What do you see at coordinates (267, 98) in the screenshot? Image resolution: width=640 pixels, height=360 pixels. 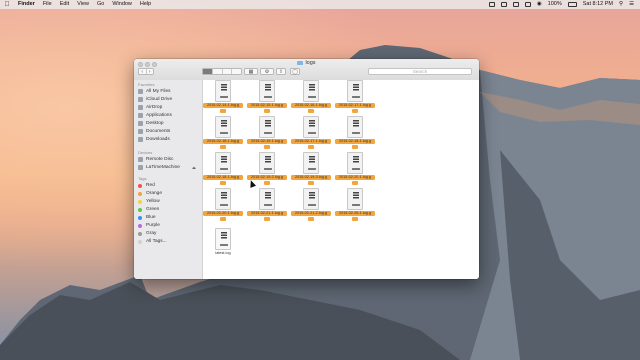 I see `file-item: 2015-02-15-1.log.g` at bounding box center [267, 98].